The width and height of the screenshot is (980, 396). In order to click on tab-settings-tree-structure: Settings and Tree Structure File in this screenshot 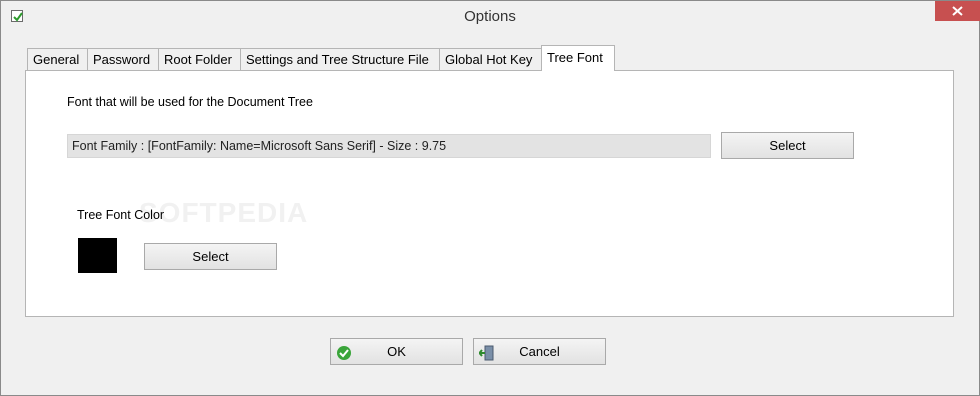, I will do `click(340, 59)`.